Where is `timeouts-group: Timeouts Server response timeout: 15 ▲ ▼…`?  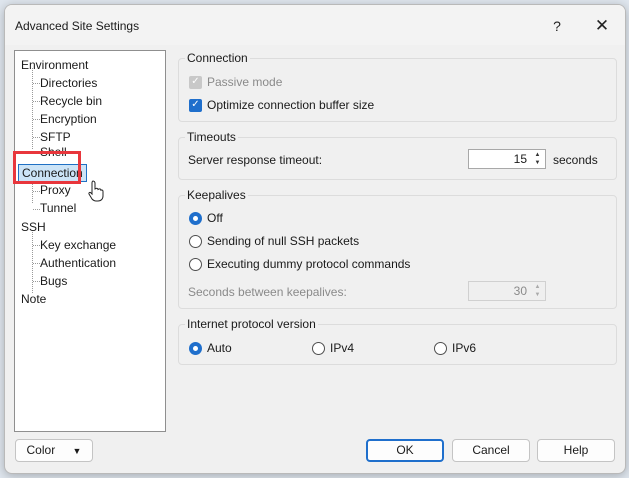 timeouts-group: Timeouts Server response timeout: 15 ▲ ▼… is located at coordinates (397, 155).